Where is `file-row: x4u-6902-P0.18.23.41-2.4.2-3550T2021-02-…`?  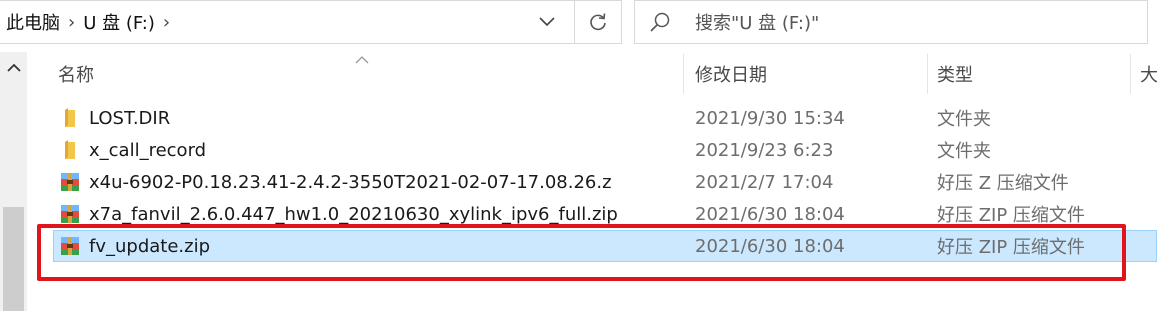
file-row: x4u-6902-P0.18.23.41-2.4.2-3550T2021-02-… is located at coordinates (605, 182).